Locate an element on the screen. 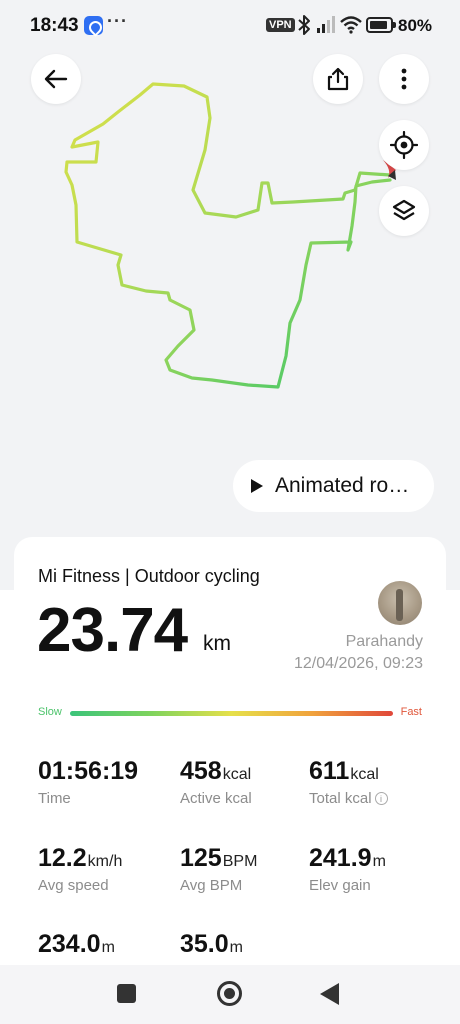  recents-button is located at coordinates (126, 993).